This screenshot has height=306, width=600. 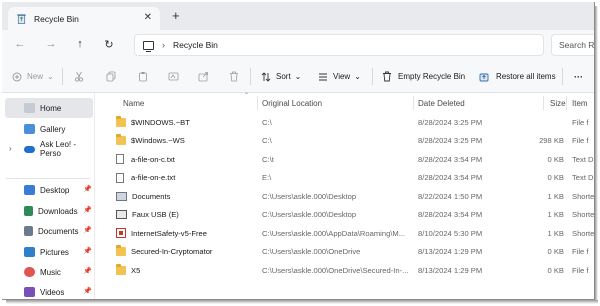 I want to click on tab-title: Recycle Bin, so click(x=56, y=18).